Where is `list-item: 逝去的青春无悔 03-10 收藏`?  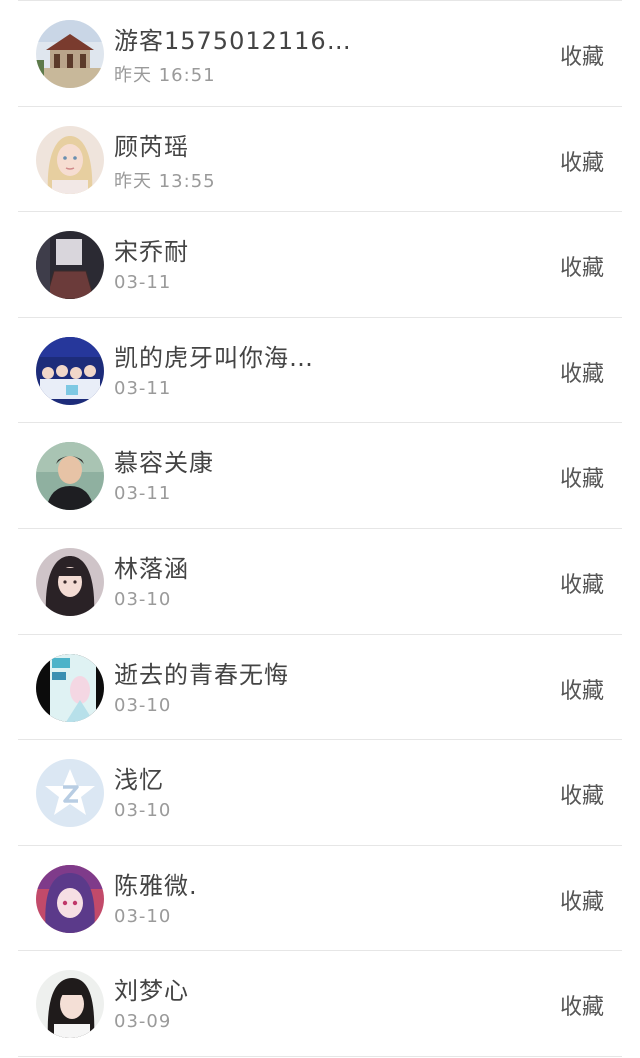
list-item: 逝去的青春无悔 03-10 收藏 is located at coordinates (320, 688).